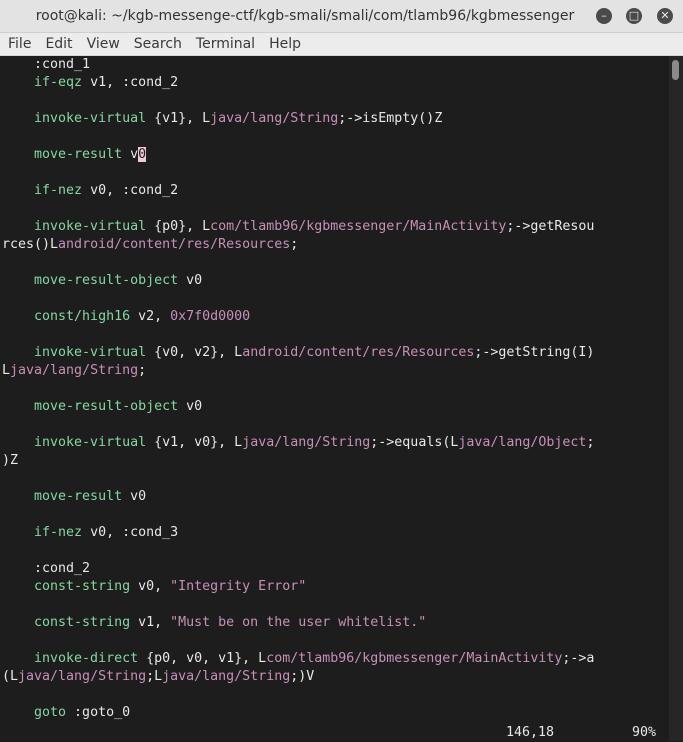 The image size is (683, 742). I want to click on terminal-line: if-eqz v1, :cond_2, so click(90, 83).